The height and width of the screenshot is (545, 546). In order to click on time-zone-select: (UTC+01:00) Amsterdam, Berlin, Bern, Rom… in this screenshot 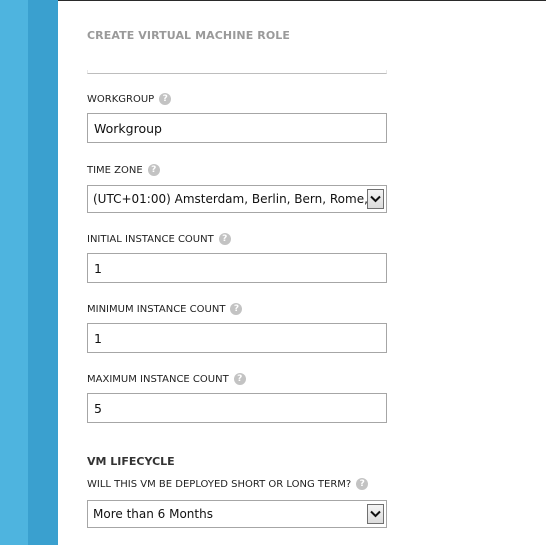, I will do `click(237, 199)`.